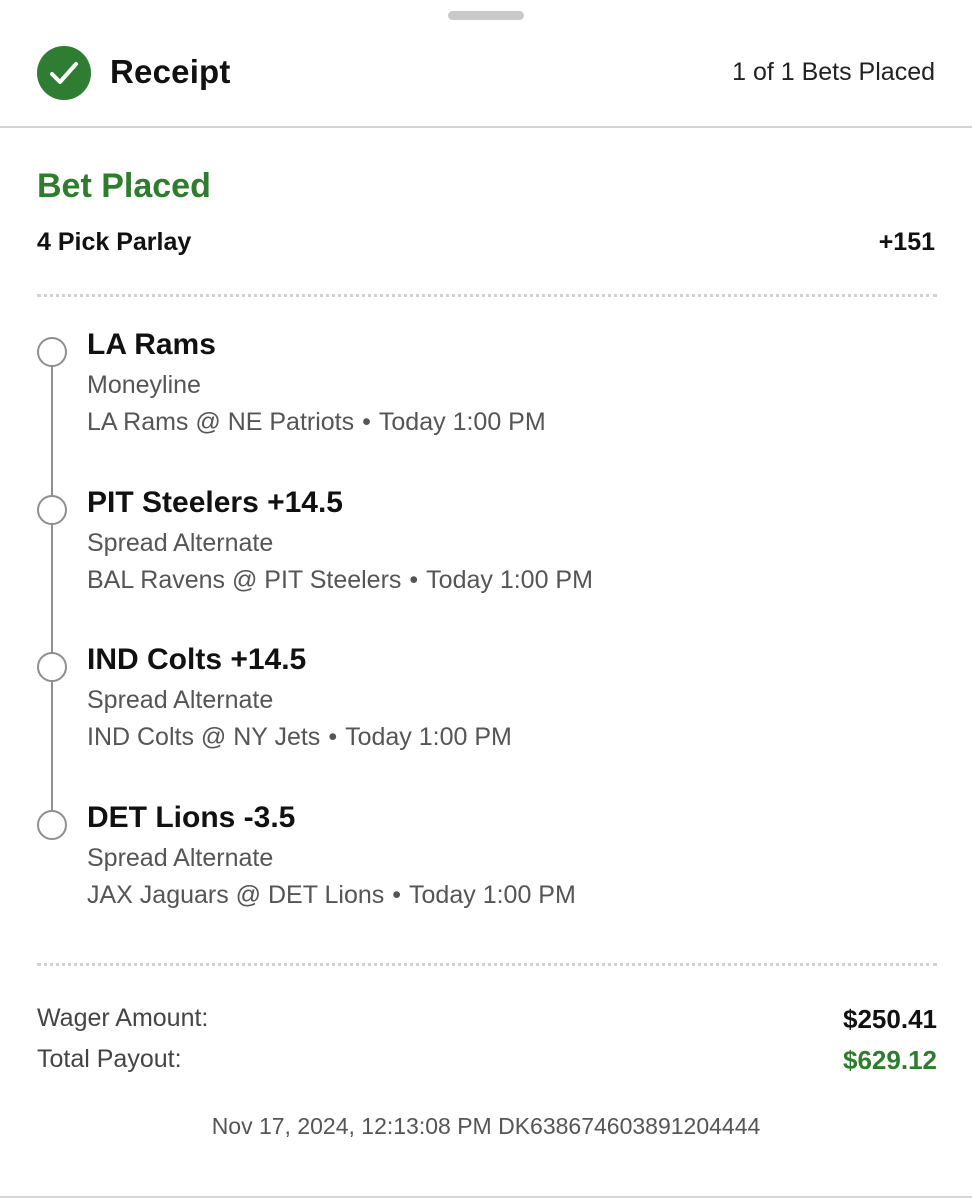 Image resolution: width=972 pixels, height=1200 pixels. I want to click on leg-game-info: BAL Ravens @ PIT Steelers • Today 1:00 PM, so click(340, 580).